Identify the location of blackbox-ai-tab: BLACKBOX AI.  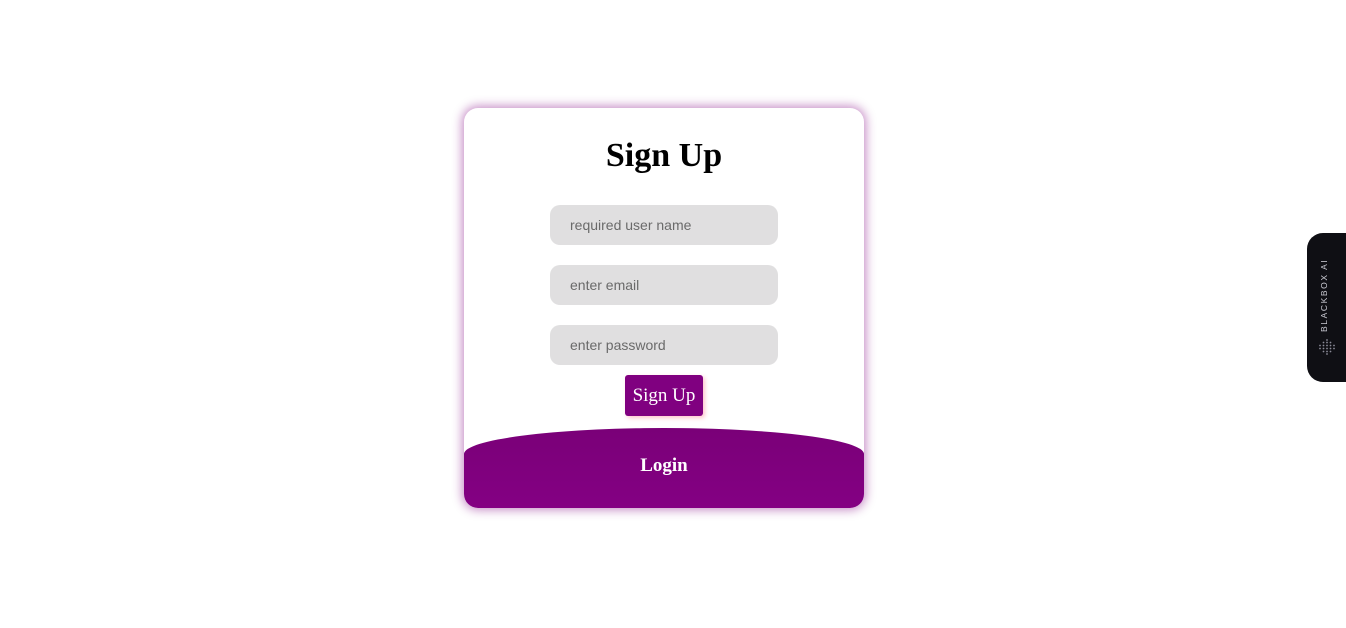
(1326, 307).